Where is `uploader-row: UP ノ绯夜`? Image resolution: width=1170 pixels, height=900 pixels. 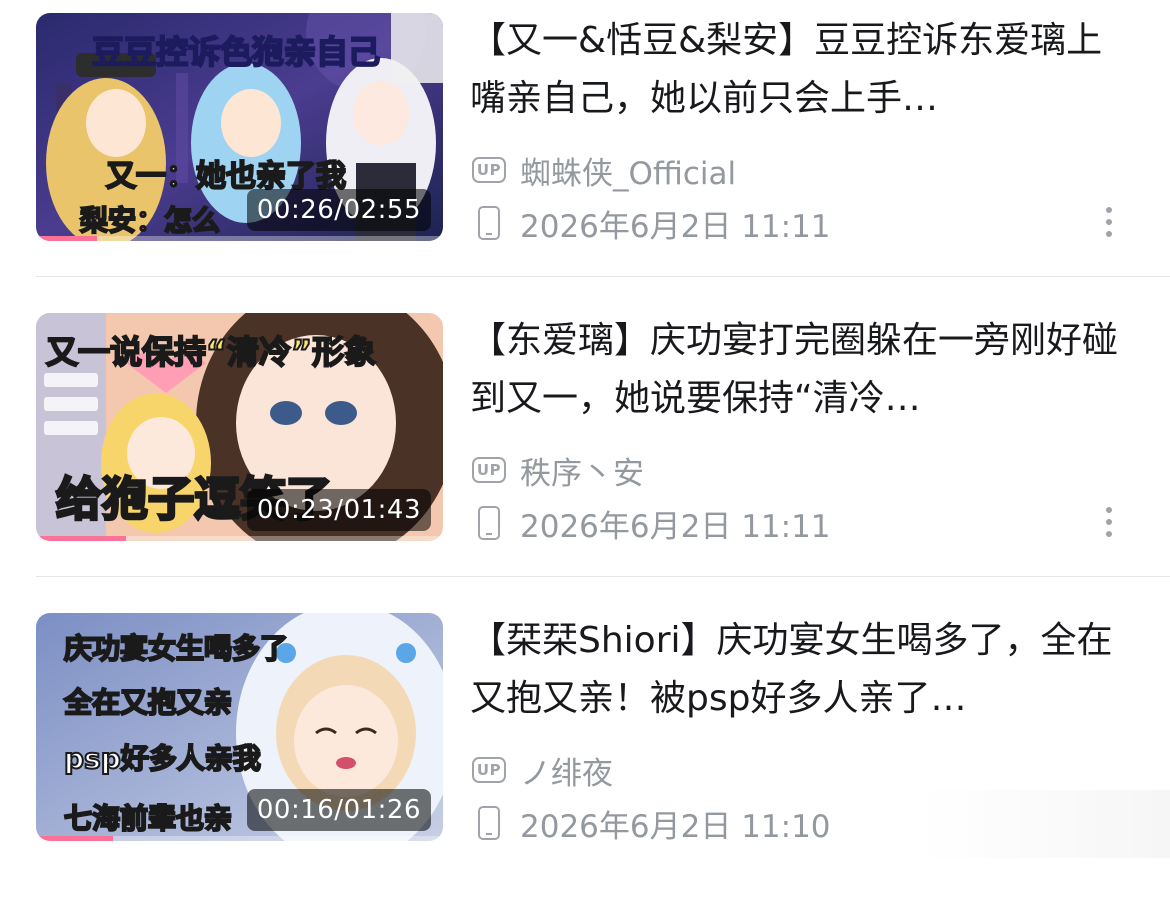 uploader-row: UP ノ绯夜 is located at coordinates (542, 770).